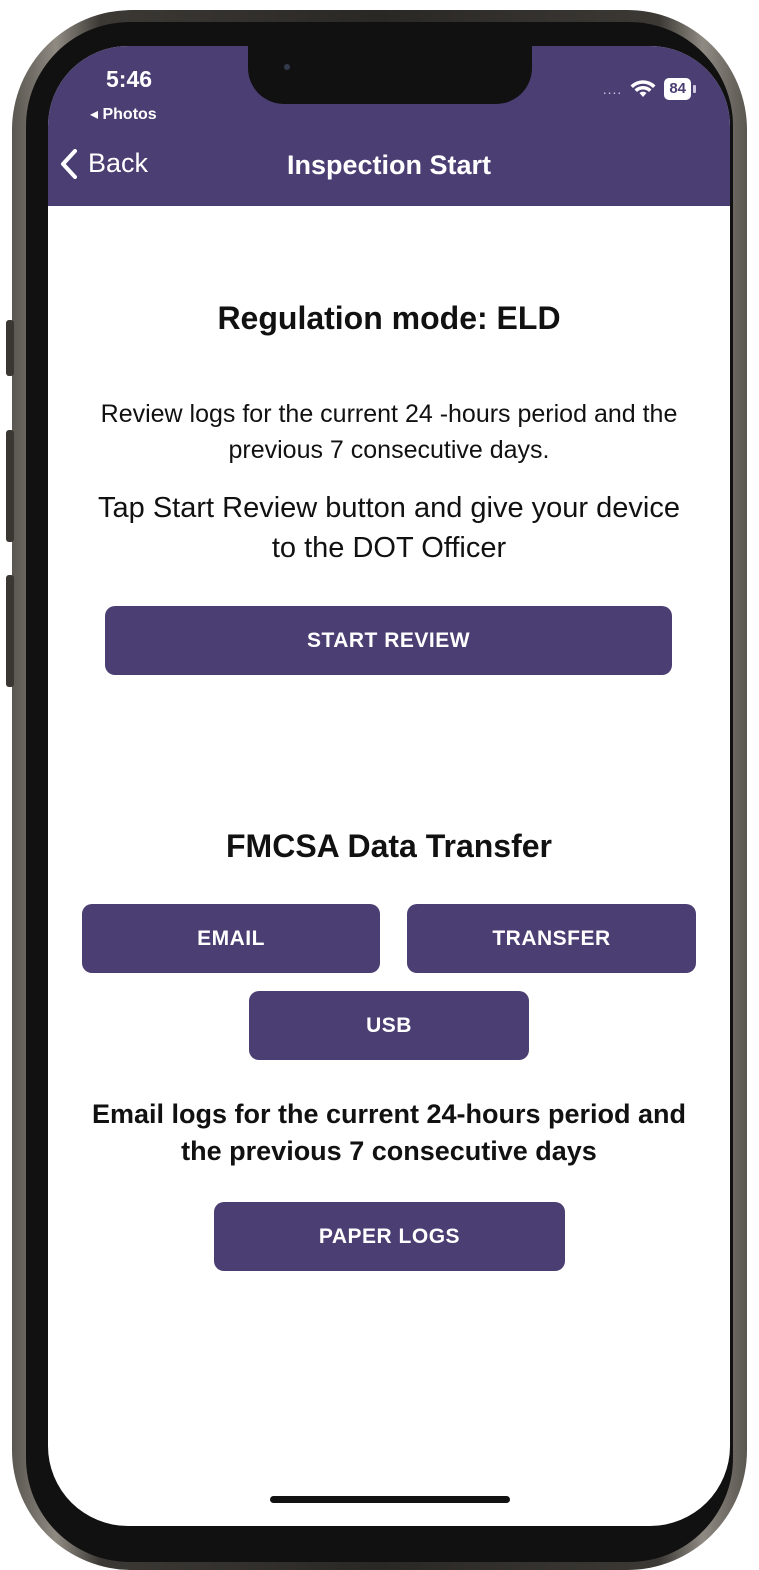  What do you see at coordinates (389, 1236) in the screenshot?
I see `paper-logs-button: PAPER LOGS` at bounding box center [389, 1236].